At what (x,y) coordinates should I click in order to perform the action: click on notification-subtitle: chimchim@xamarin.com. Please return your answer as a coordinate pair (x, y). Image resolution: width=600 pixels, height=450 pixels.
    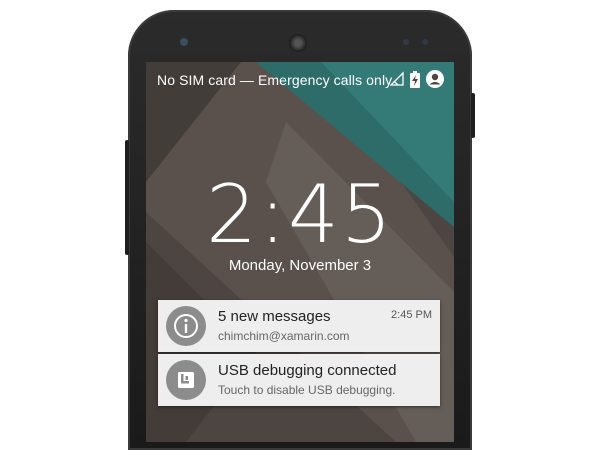
    Looking at the image, I should click on (284, 336).